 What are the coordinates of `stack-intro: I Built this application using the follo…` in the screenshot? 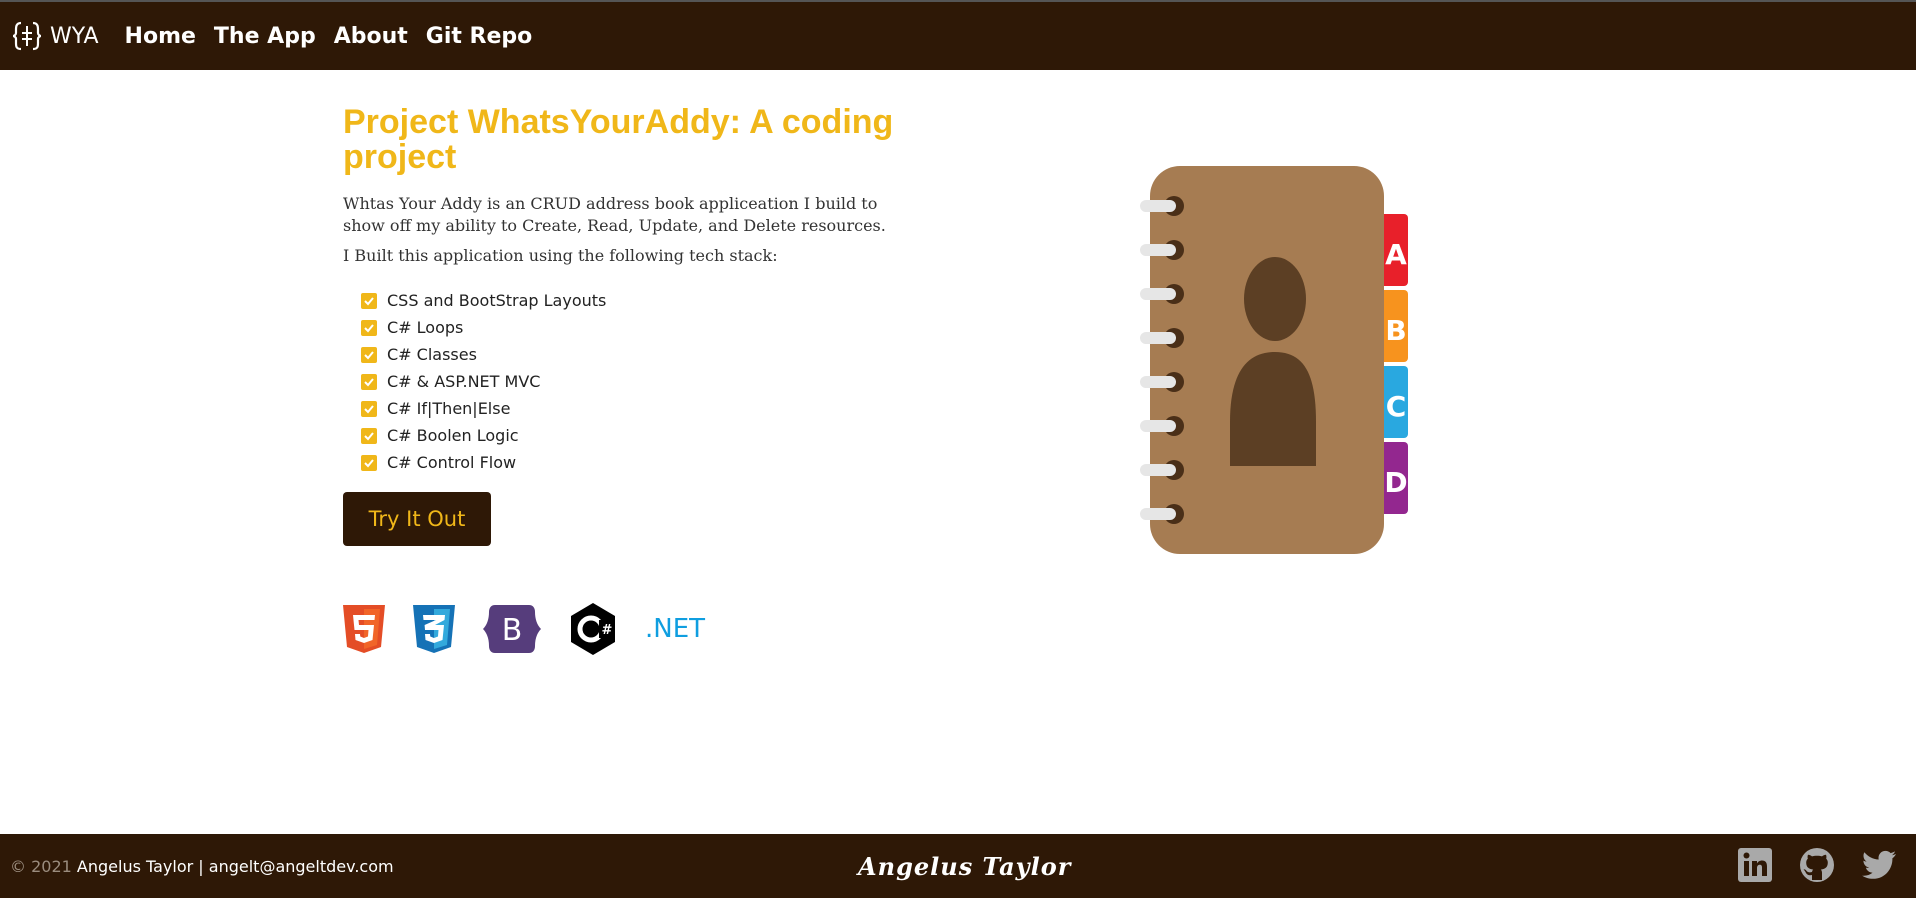 It's located at (560, 255).